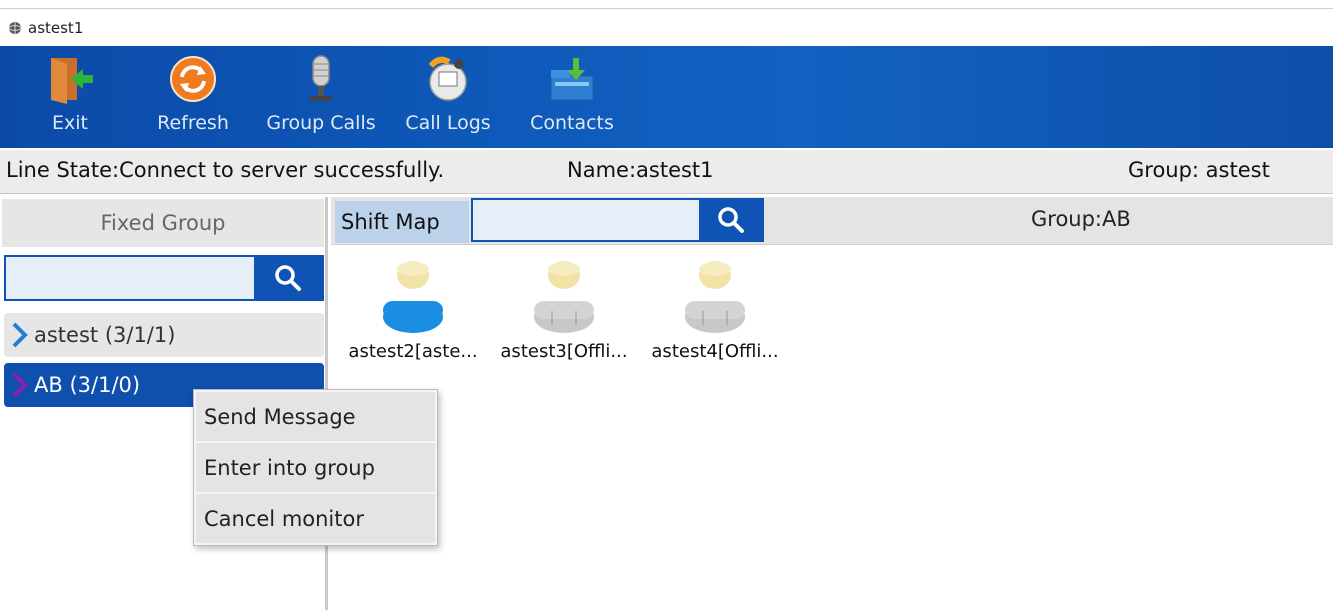  What do you see at coordinates (70, 123) in the screenshot?
I see `exit-label: Exit` at bounding box center [70, 123].